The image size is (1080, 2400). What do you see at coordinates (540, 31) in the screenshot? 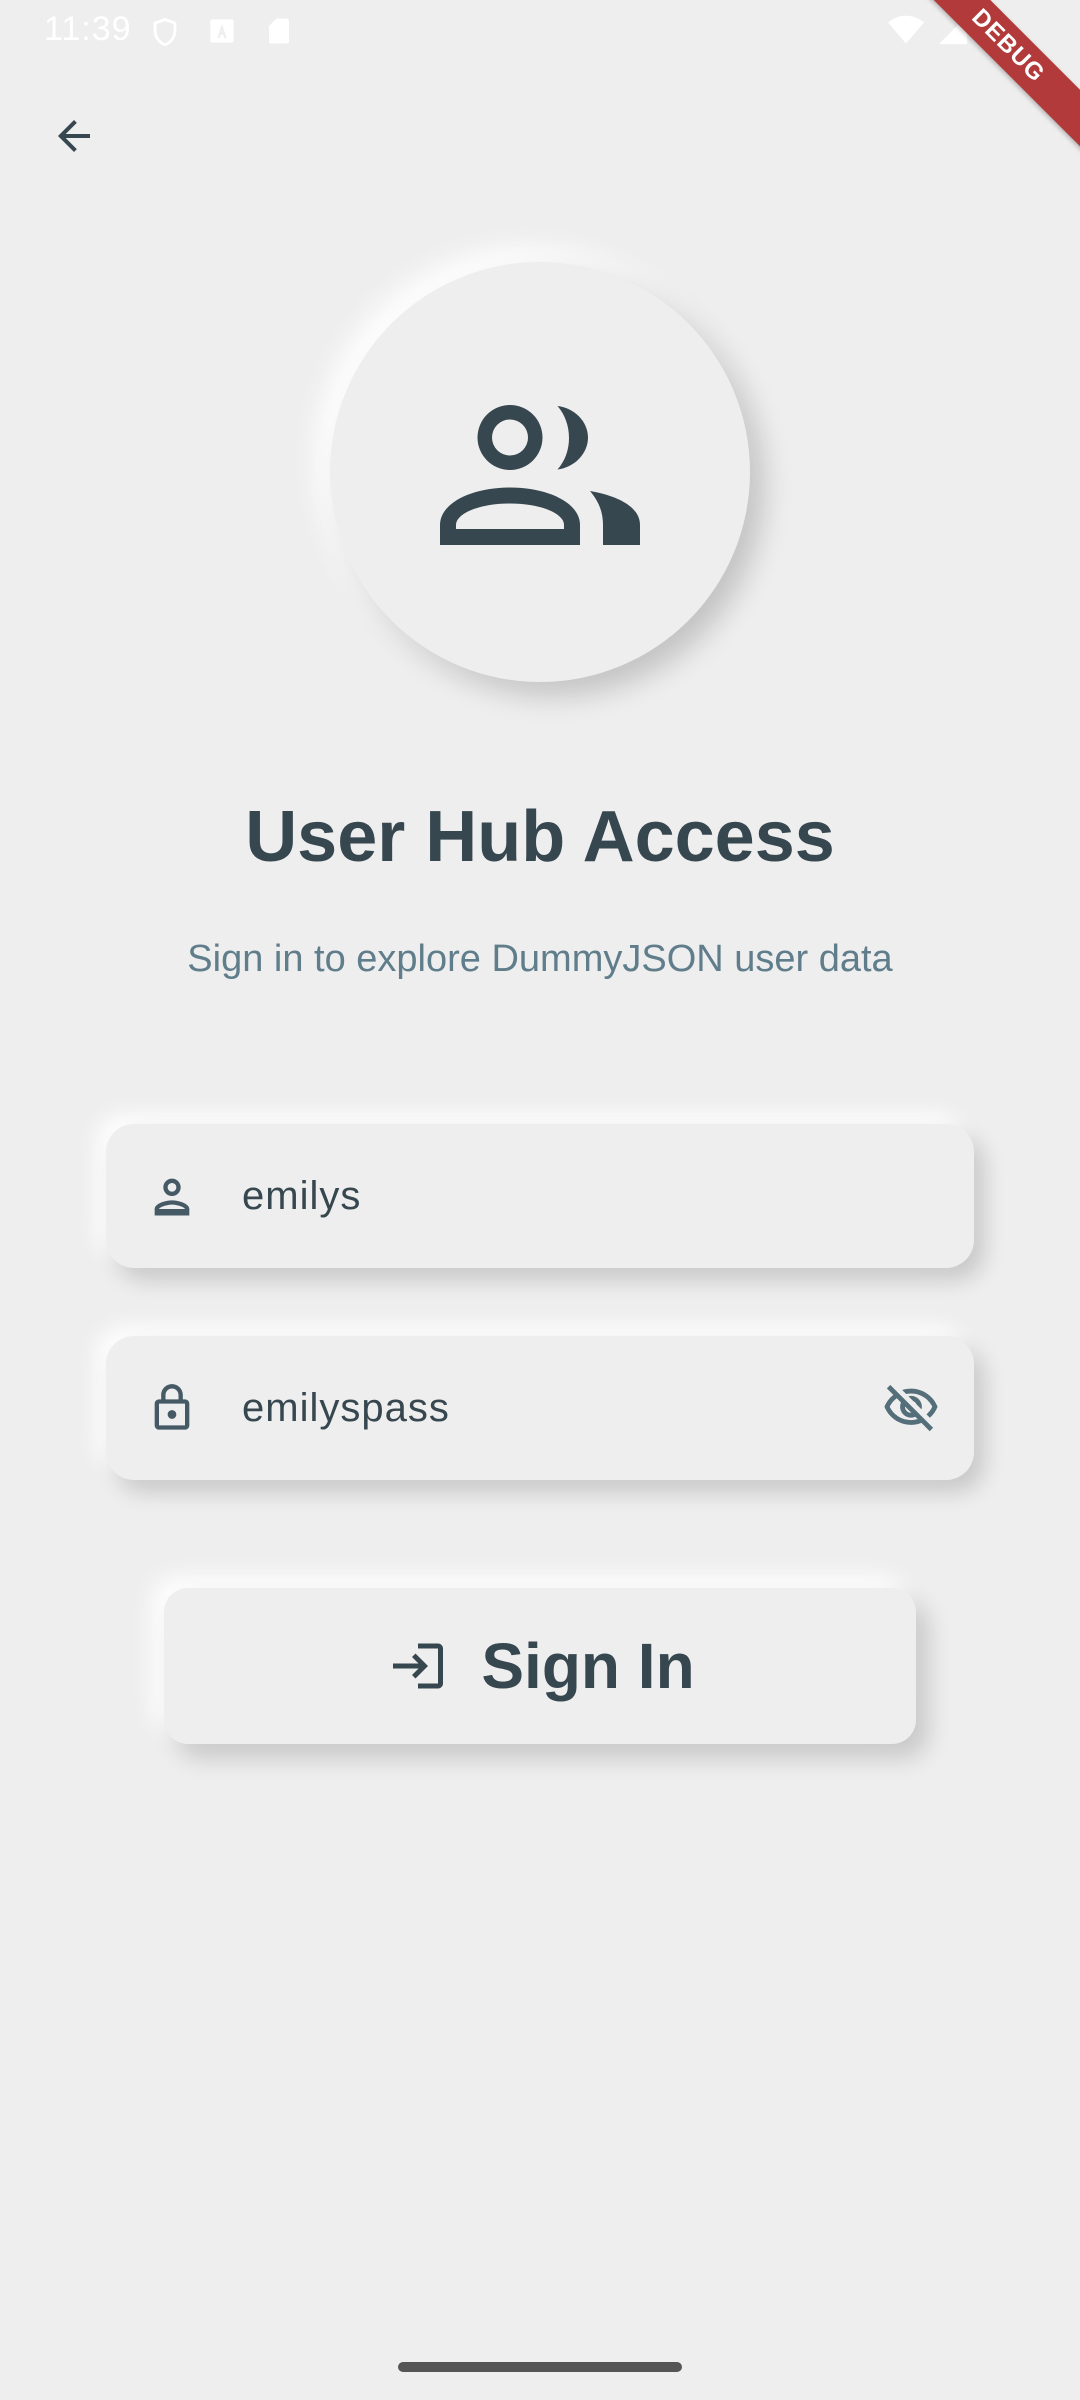
I see `status-bar: 11:39` at bounding box center [540, 31].